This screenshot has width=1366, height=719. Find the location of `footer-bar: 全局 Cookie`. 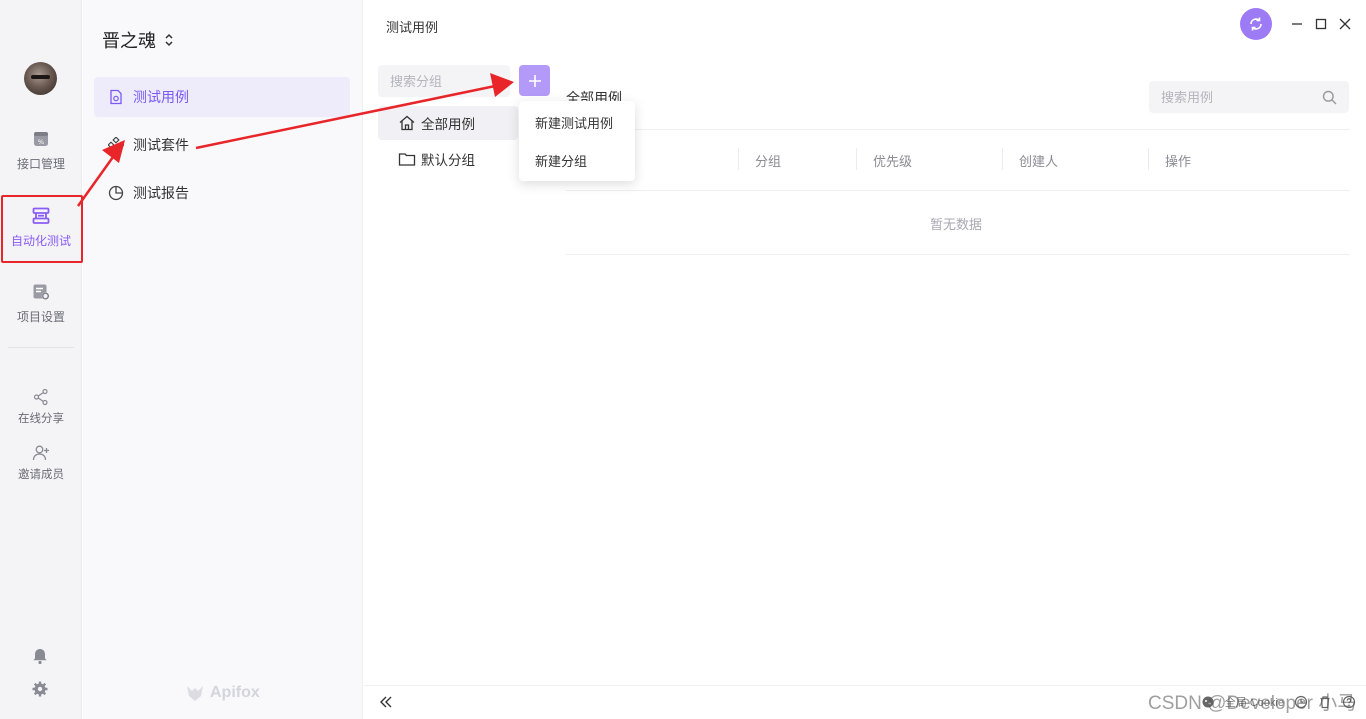

footer-bar: 全局 Cookie is located at coordinates (865, 702).